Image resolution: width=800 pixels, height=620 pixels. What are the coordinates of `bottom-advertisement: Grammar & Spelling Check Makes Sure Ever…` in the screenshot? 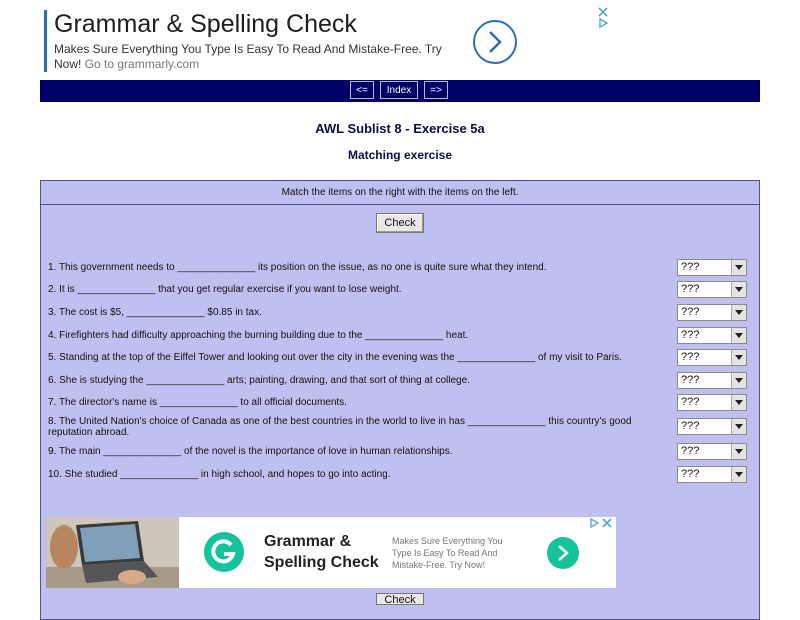 It's located at (331, 552).